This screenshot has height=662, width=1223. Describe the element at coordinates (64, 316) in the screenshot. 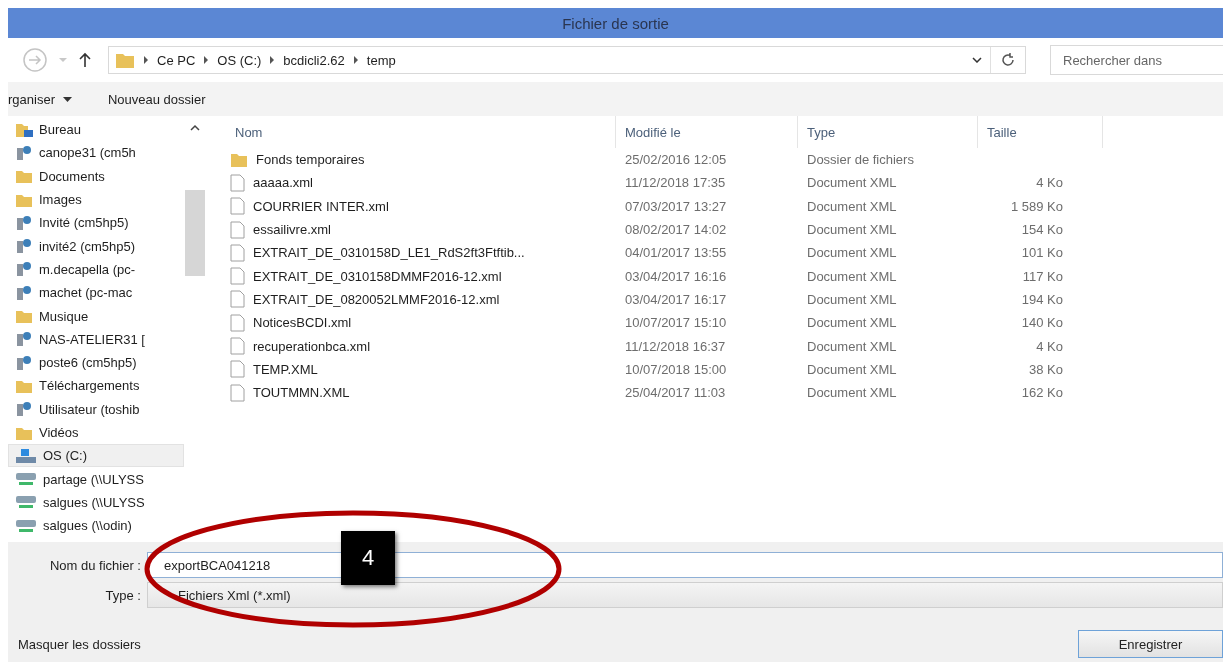

I see `sidebar-label: Musique` at that location.